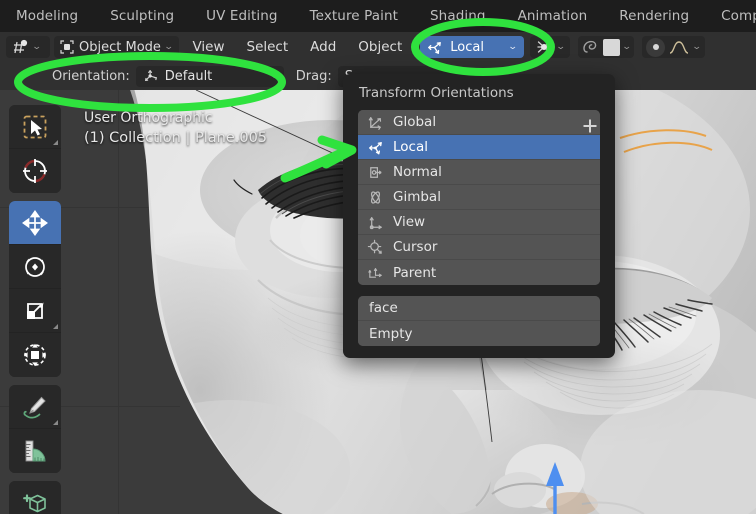  What do you see at coordinates (208, 47) in the screenshot?
I see `menu-view: View` at bounding box center [208, 47].